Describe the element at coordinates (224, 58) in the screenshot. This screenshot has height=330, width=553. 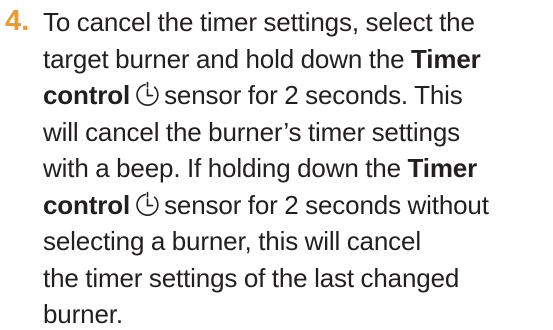
I see `text-run: target burner and hold down the` at that location.